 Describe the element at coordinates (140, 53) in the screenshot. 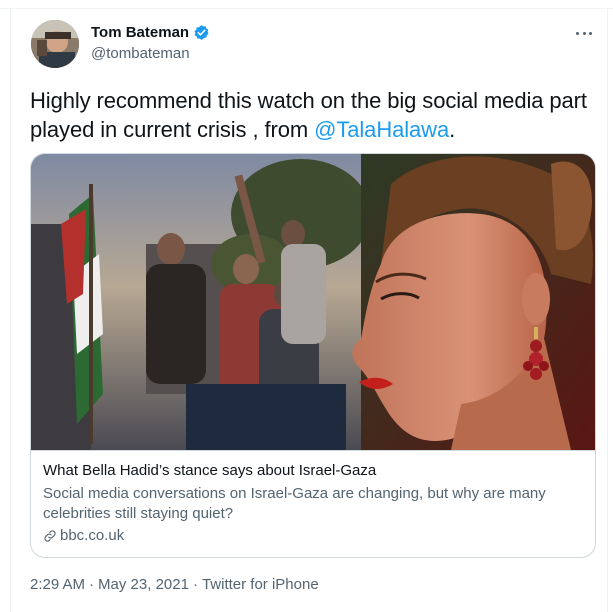

I see `author-handle: @tombateman` at that location.